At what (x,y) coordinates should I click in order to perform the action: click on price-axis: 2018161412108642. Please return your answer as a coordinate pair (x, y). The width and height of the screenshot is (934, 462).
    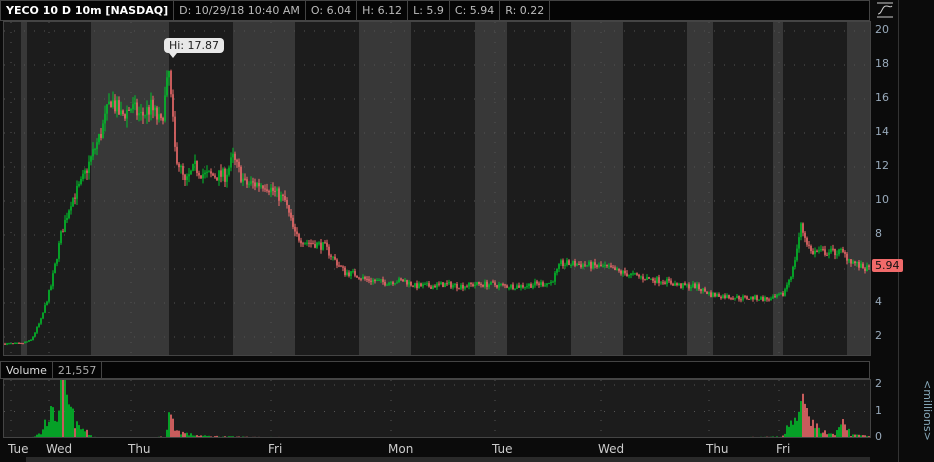
    Looking at the image, I should click on (885, 188).